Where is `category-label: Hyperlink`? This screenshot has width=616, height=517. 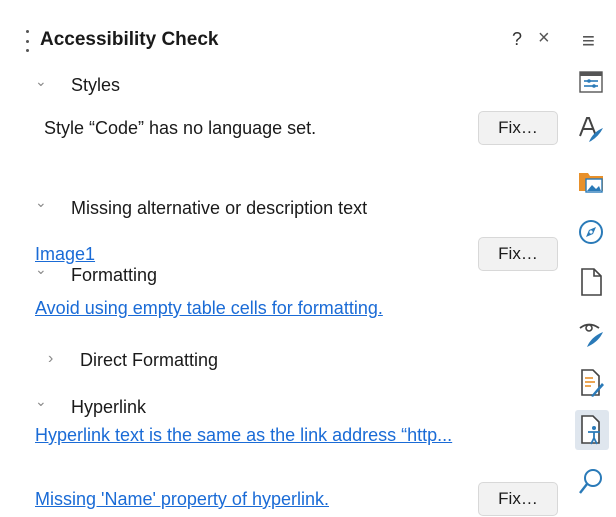
category-label: Hyperlink is located at coordinates (109, 407).